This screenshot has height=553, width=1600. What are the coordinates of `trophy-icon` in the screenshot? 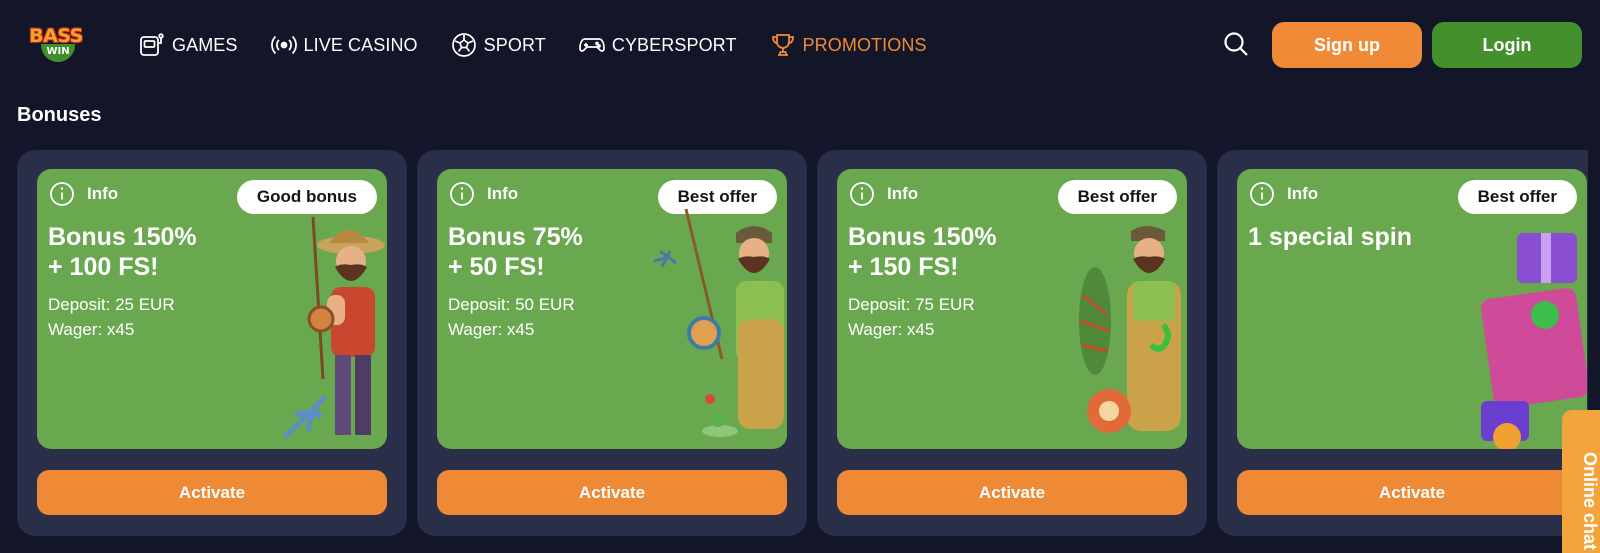 It's located at (782, 45).